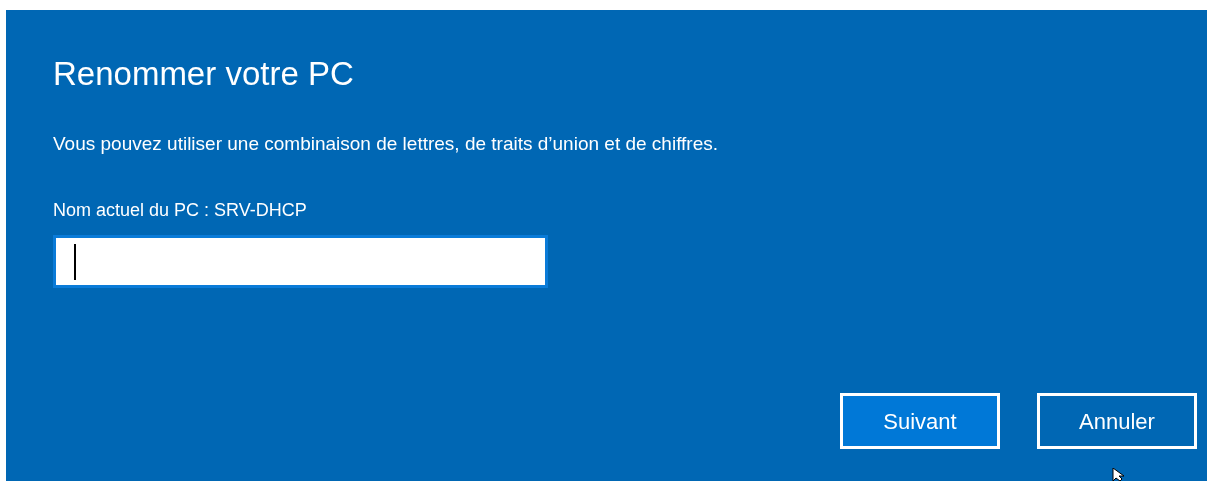 The image size is (1207, 481). What do you see at coordinates (180, 210) in the screenshot?
I see `current-name-label: Nom actuel du PC : SRV-DHCP` at bounding box center [180, 210].